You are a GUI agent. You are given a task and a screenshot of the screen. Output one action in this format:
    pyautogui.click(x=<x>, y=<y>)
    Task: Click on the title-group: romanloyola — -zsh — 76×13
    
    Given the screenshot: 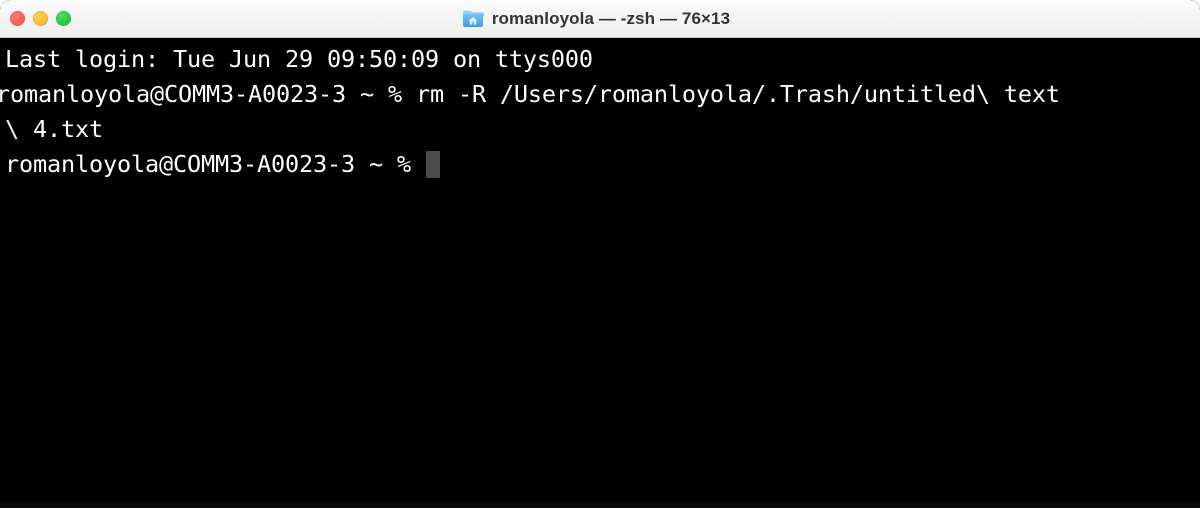 What is the action you would take?
    pyautogui.click(x=596, y=19)
    